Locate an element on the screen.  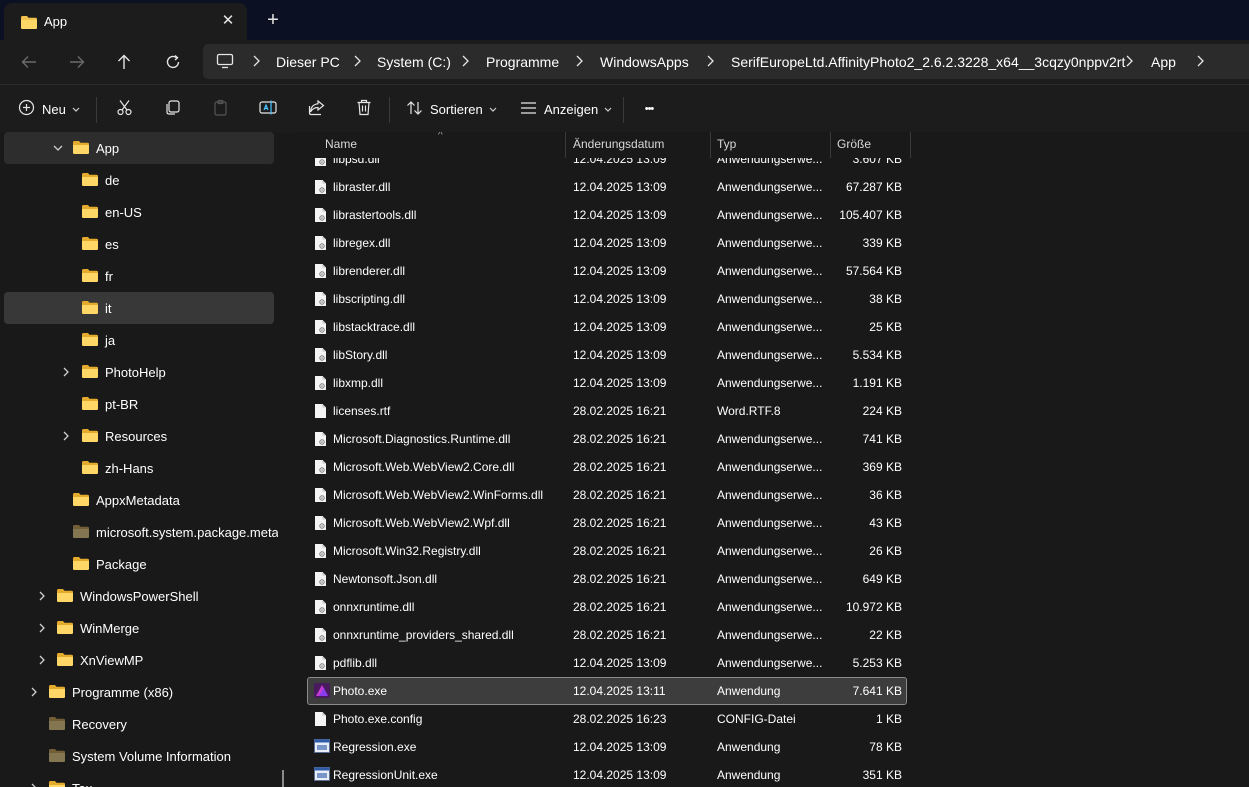
forward-icon is located at coordinates (77, 62).